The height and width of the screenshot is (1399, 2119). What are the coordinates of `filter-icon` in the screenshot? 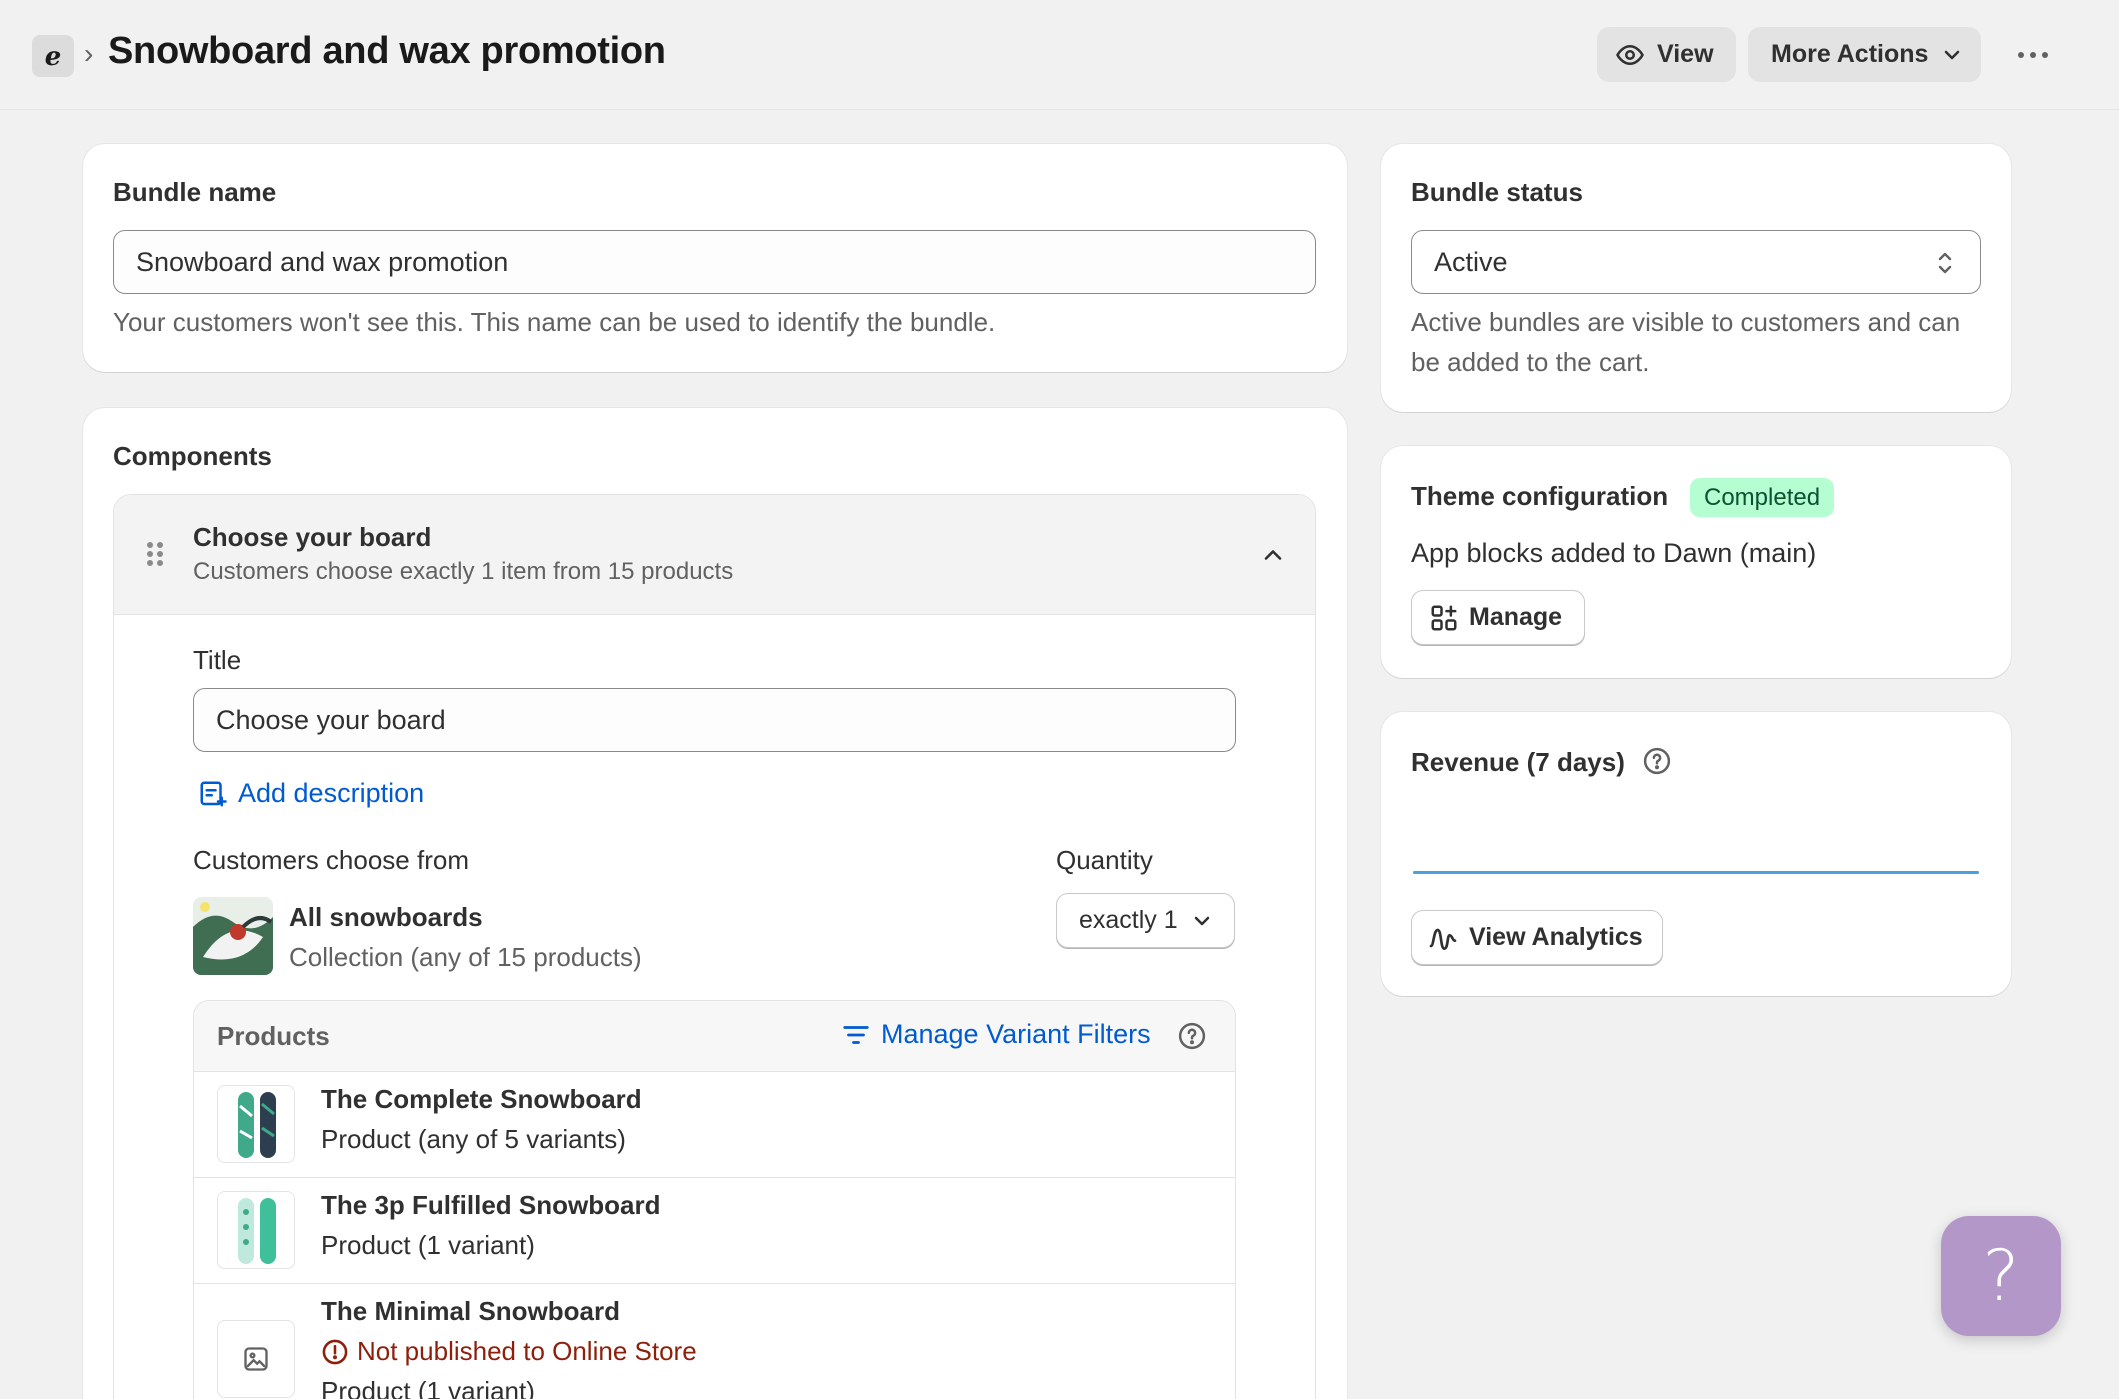 It's located at (856, 1034).